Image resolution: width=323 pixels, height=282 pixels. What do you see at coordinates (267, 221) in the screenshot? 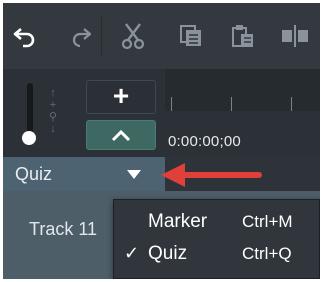
I see `menu-item-shortcut: Ctrl+M` at bounding box center [267, 221].